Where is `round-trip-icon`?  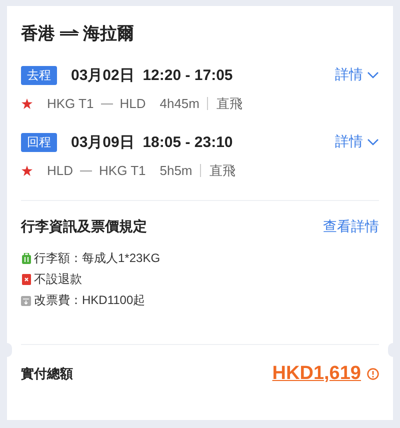 round-trip-icon is located at coordinates (69, 33).